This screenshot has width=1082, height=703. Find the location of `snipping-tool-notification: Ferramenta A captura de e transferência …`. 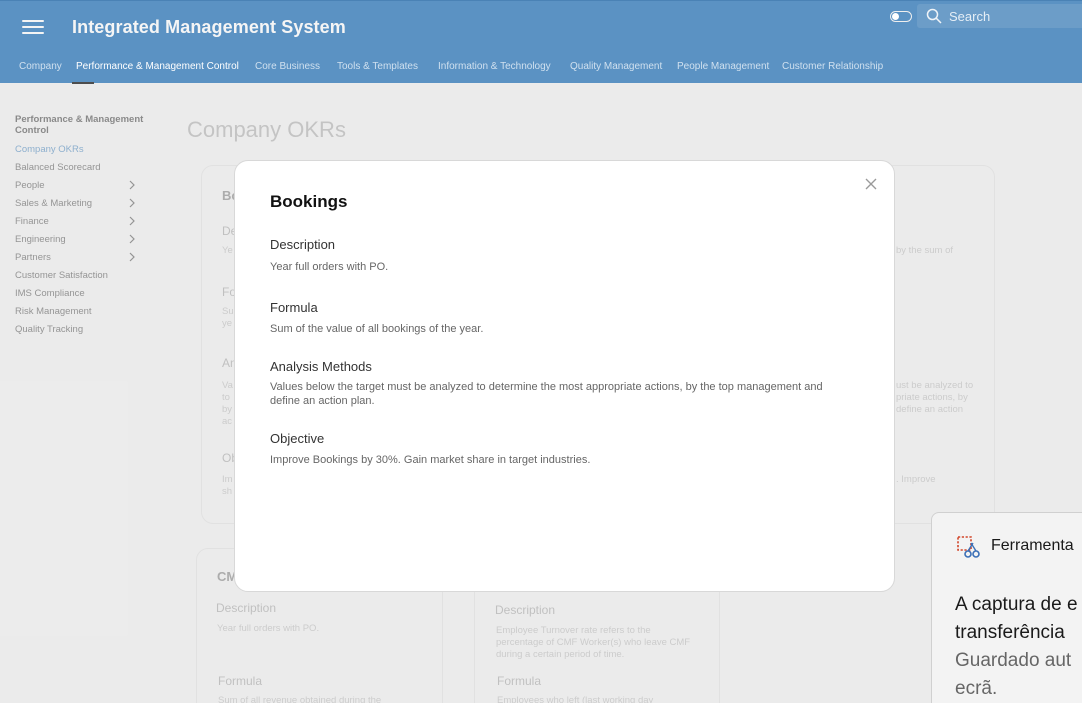

snipping-tool-notification: Ferramenta A captura de e transferência … is located at coordinates (1006, 607).